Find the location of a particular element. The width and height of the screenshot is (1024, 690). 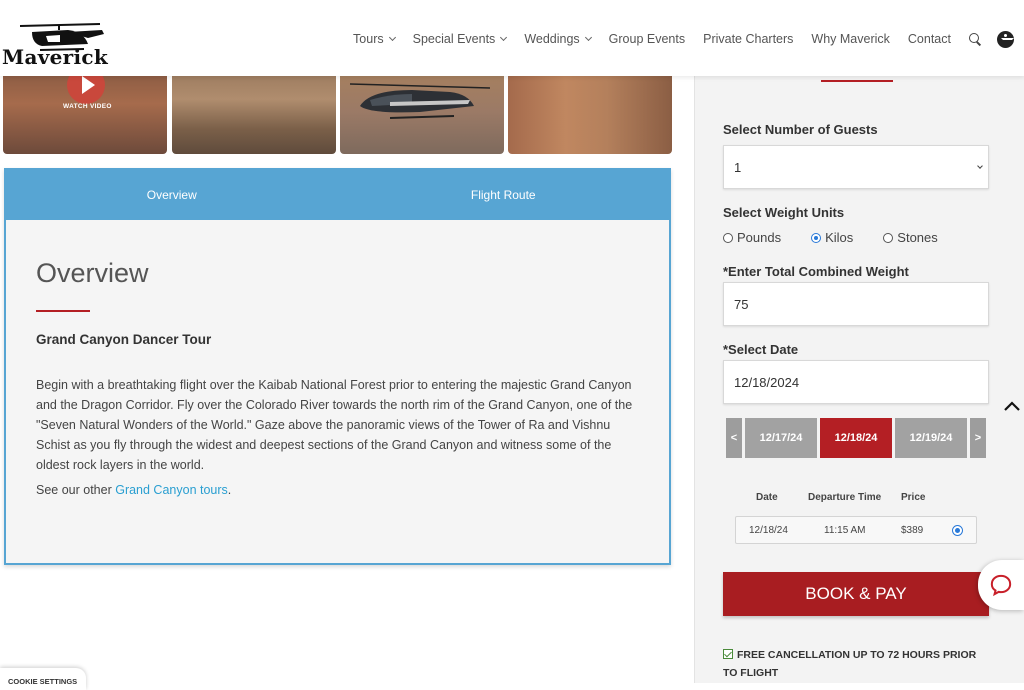

heading-underline is located at coordinates (63, 311).